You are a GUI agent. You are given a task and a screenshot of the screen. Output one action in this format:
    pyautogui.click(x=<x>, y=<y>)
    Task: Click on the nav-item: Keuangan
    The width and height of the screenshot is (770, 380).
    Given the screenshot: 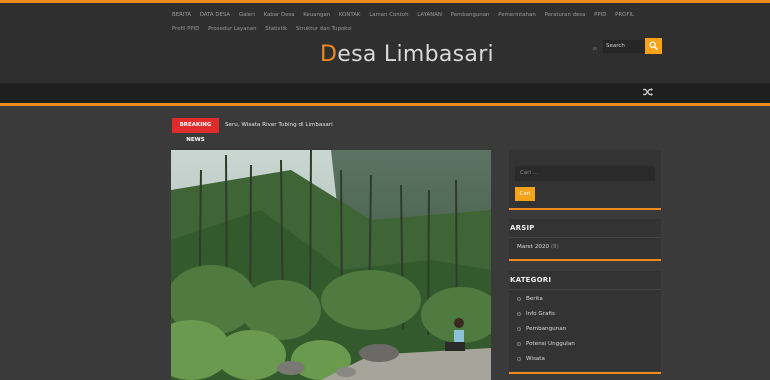 What is the action you would take?
    pyautogui.click(x=316, y=15)
    